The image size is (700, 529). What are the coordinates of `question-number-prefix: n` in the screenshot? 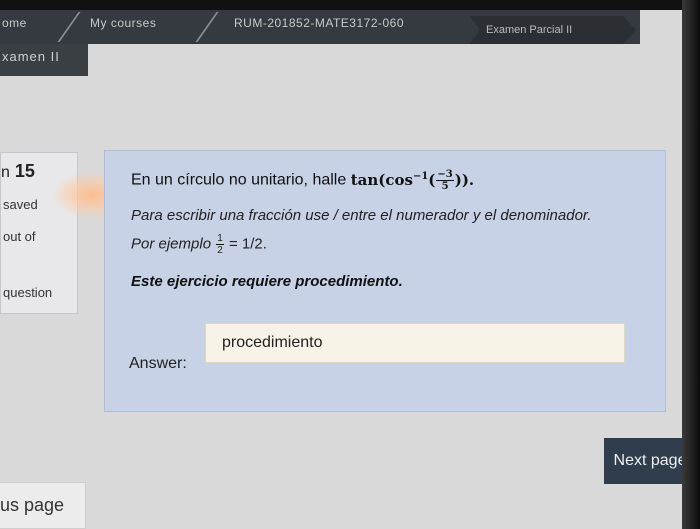 It's located at (5, 172).